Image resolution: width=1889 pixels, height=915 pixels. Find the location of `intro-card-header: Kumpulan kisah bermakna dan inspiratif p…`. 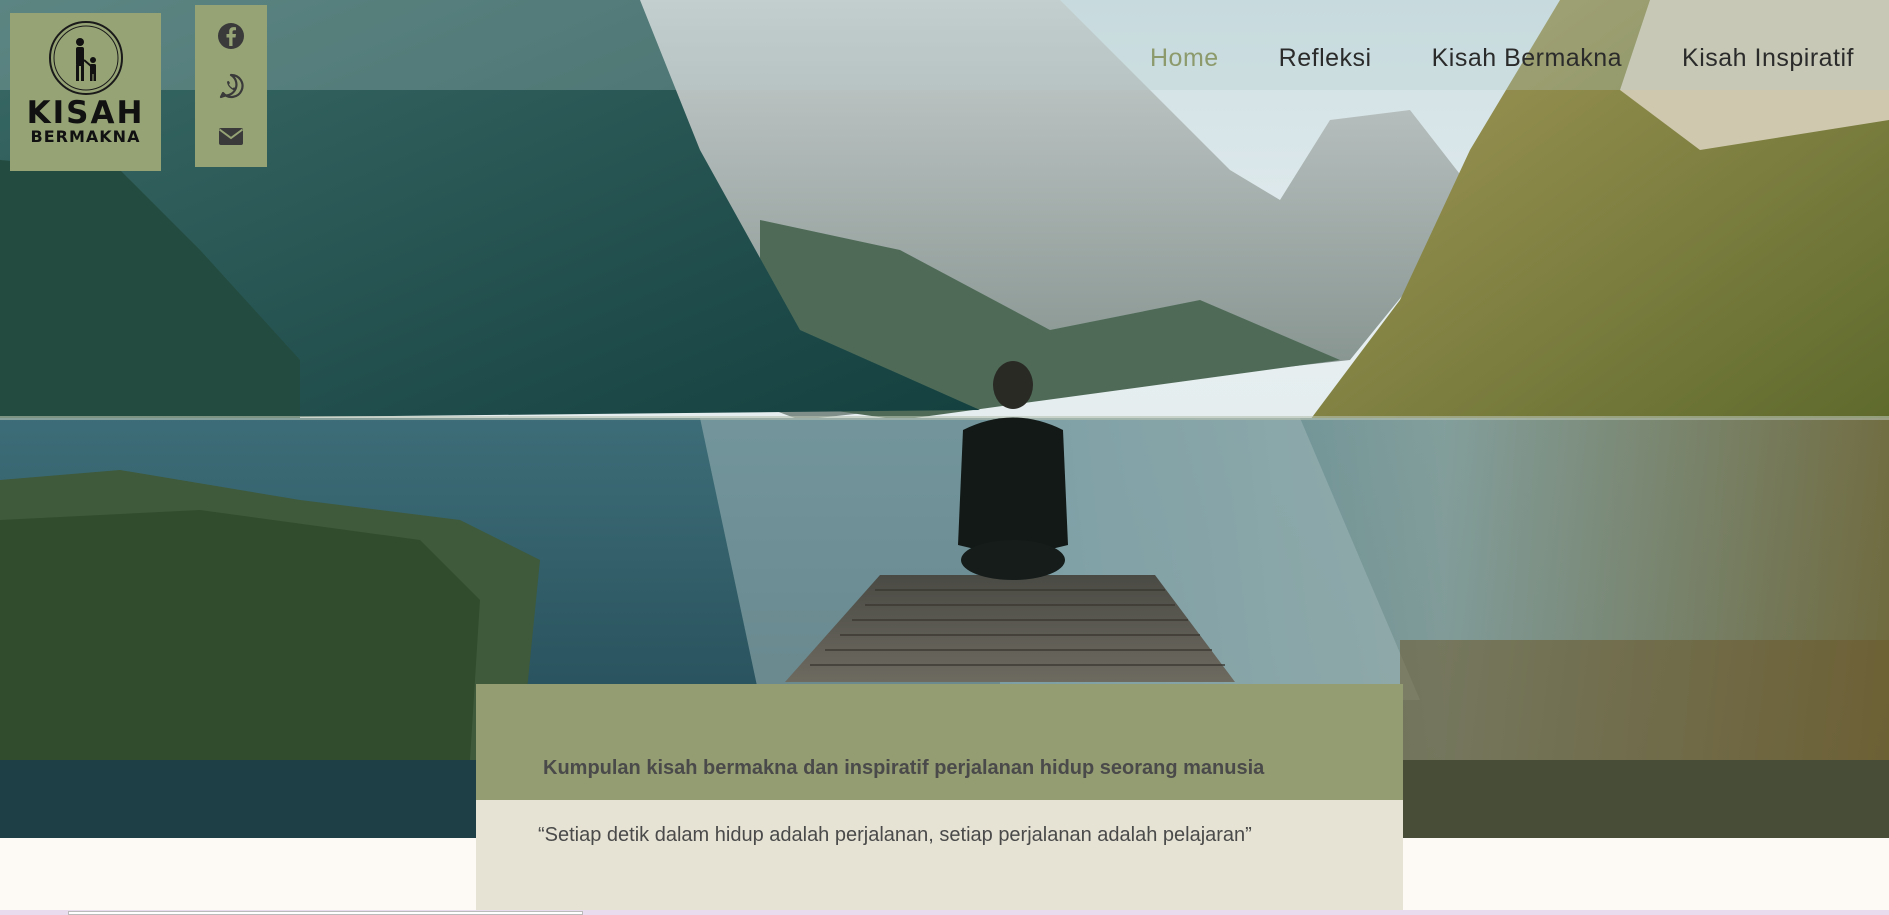

intro-card-header: Kumpulan kisah bermakna dan inspiratif p… is located at coordinates (939, 742).